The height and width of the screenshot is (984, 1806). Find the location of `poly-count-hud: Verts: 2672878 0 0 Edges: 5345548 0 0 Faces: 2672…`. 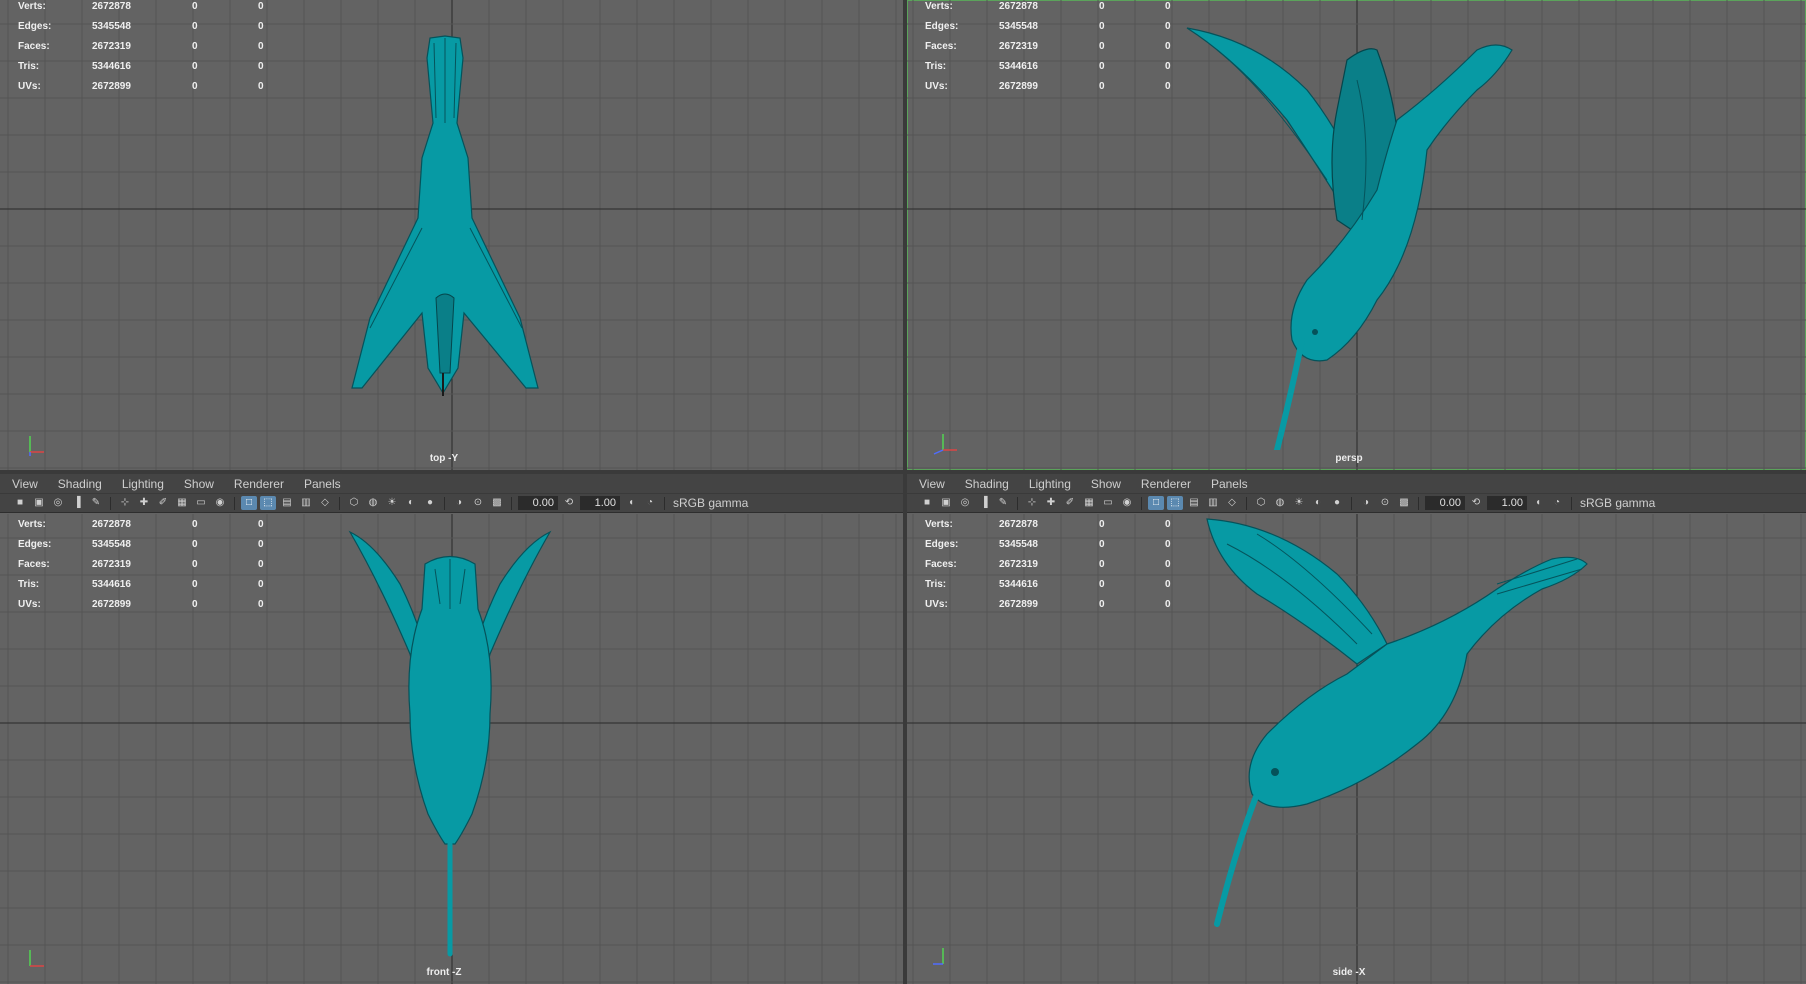

poly-count-hud: Verts: 2672878 0 0 Edges: 5345548 0 0 Faces: 2672… is located at coordinates (150, 568).